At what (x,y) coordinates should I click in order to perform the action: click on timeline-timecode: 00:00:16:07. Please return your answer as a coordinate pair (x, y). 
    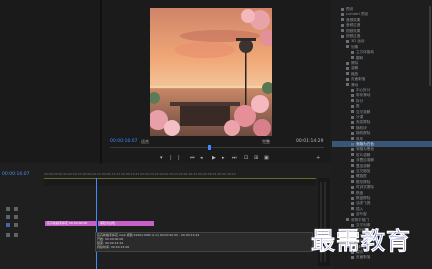
    Looking at the image, I should click on (15, 174).